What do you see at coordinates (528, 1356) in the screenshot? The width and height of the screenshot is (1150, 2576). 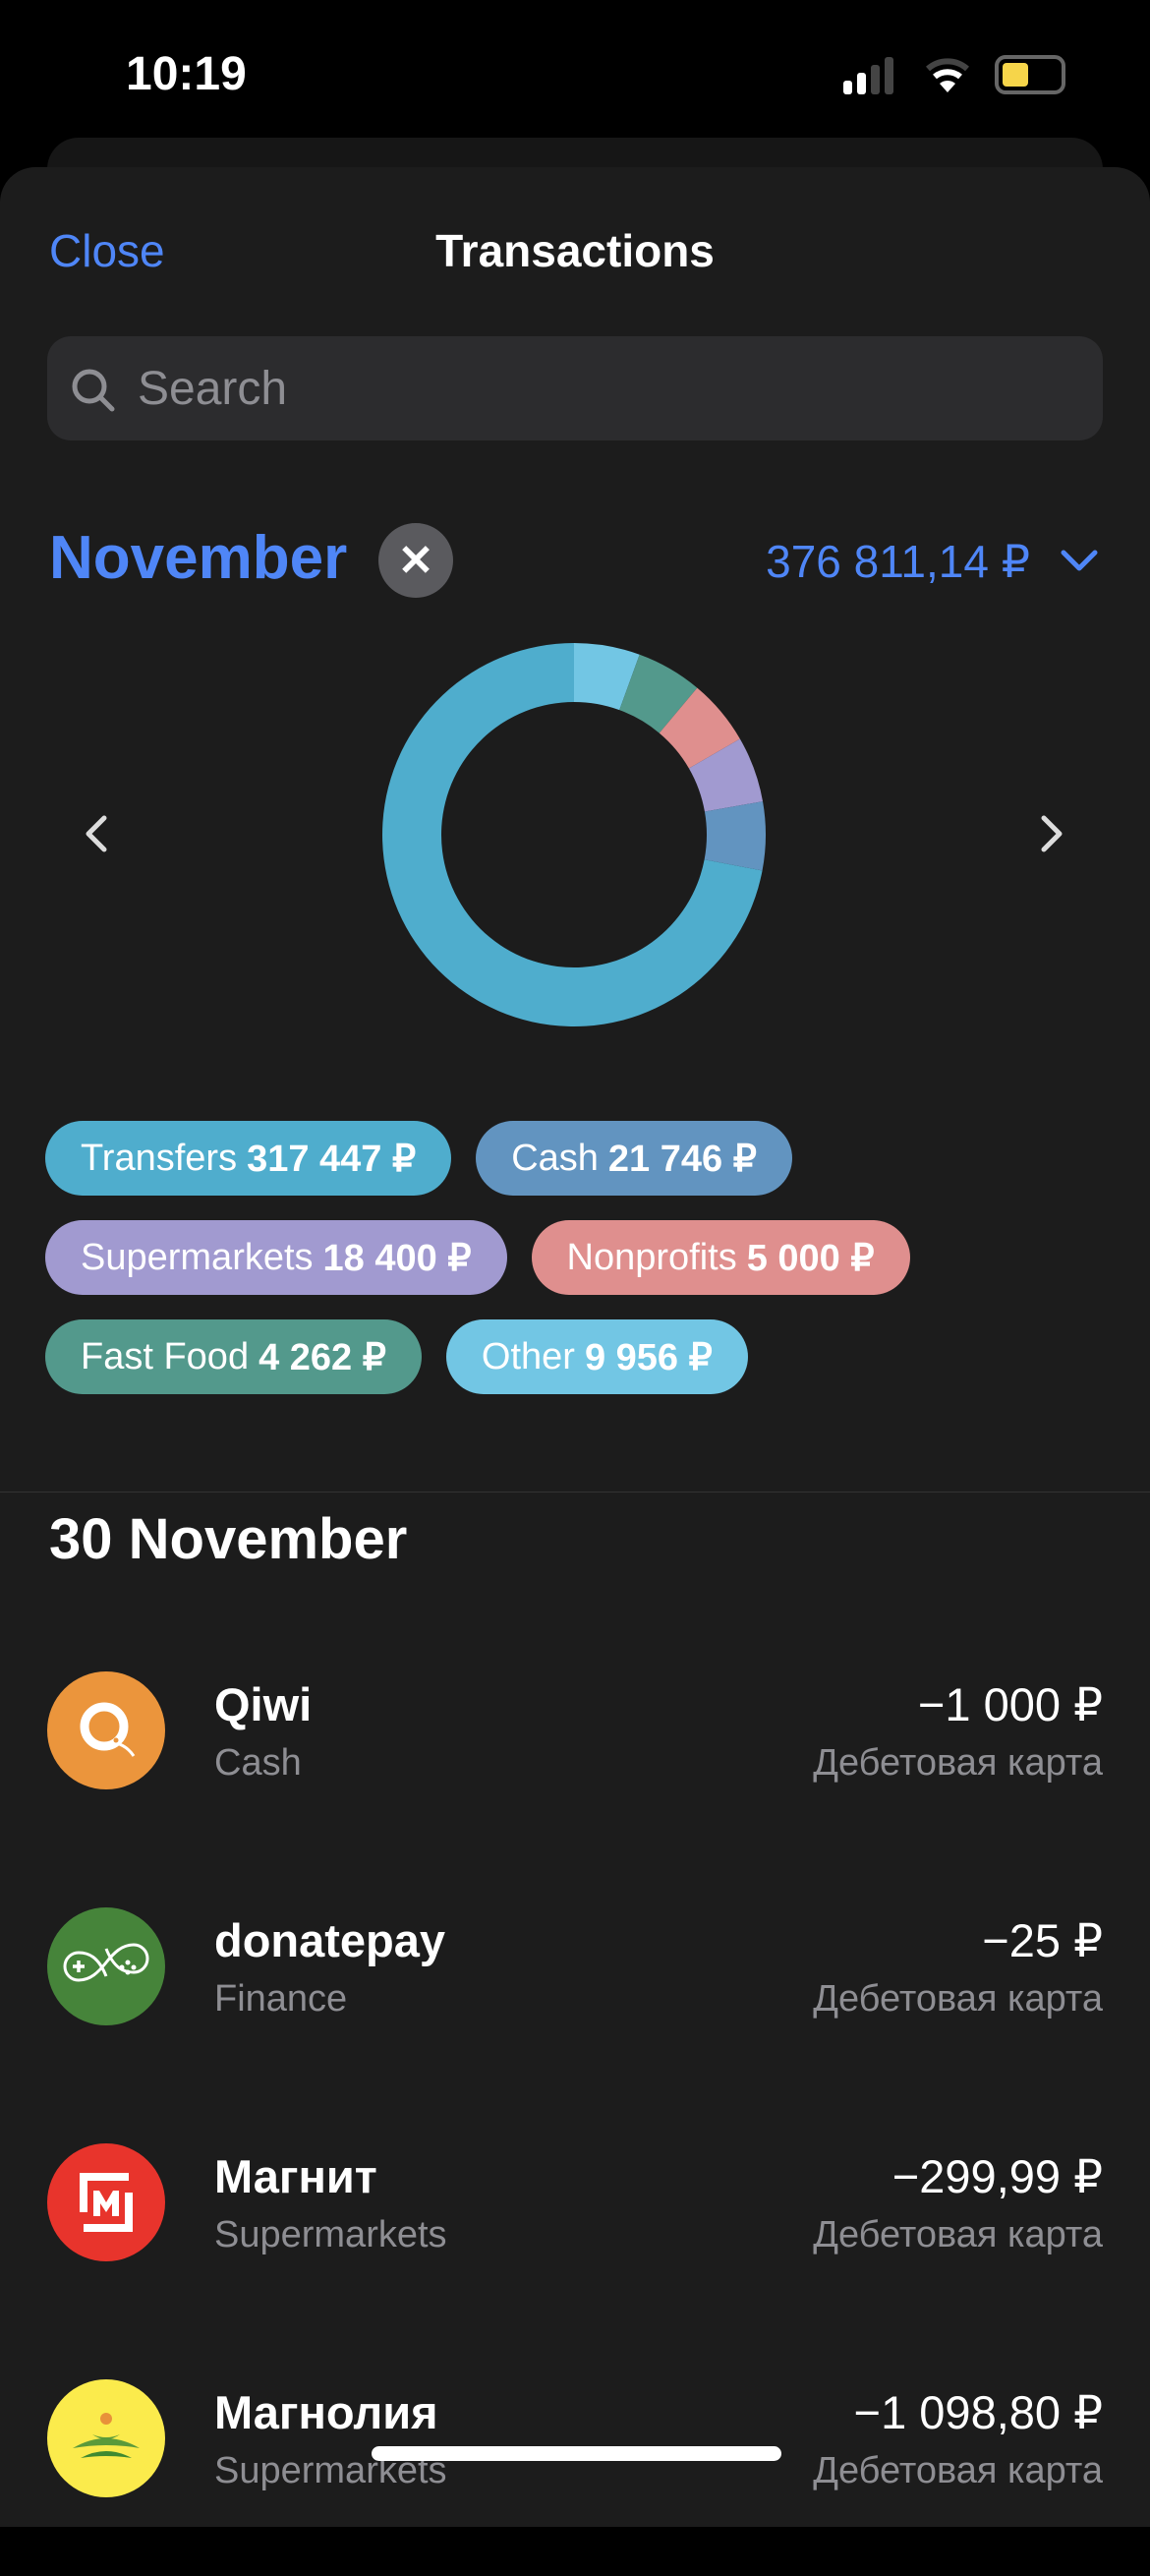 I see `chip-label: Other` at bounding box center [528, 1356].